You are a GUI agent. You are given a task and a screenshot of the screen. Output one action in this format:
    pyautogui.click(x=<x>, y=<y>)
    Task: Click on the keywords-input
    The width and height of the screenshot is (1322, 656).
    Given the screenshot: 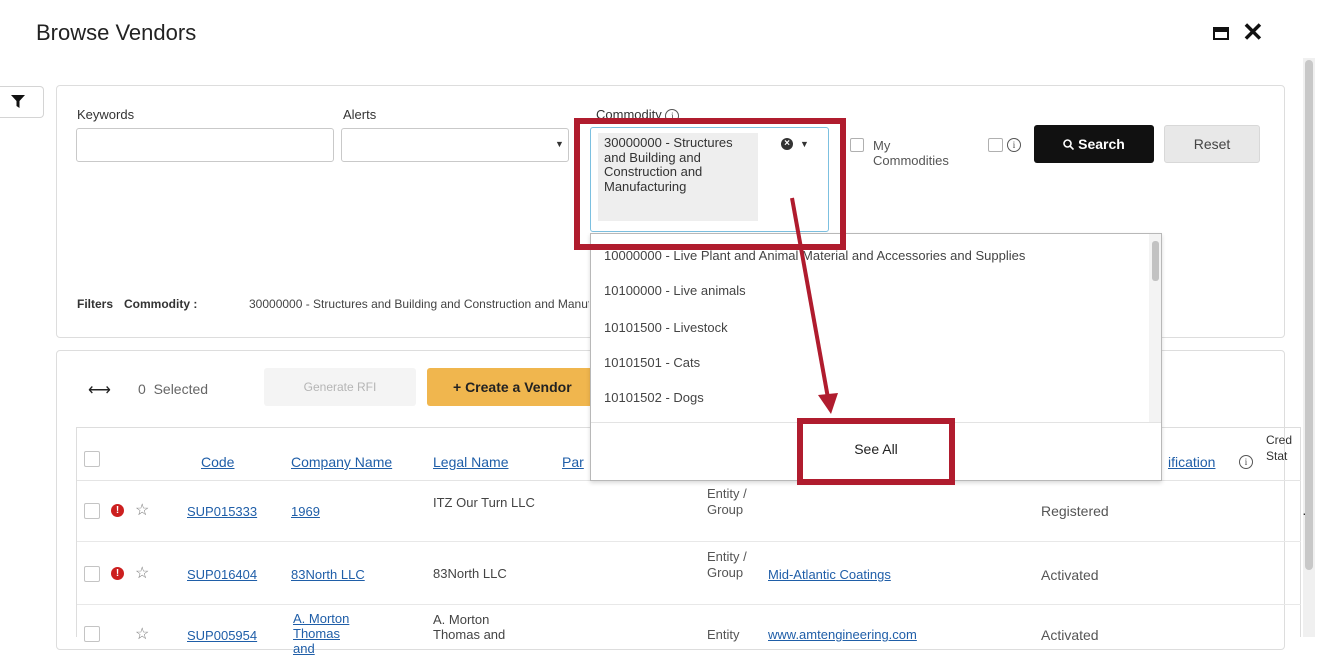 What is the action you would take?
    pyautogui.click(x=205, y=145)
    